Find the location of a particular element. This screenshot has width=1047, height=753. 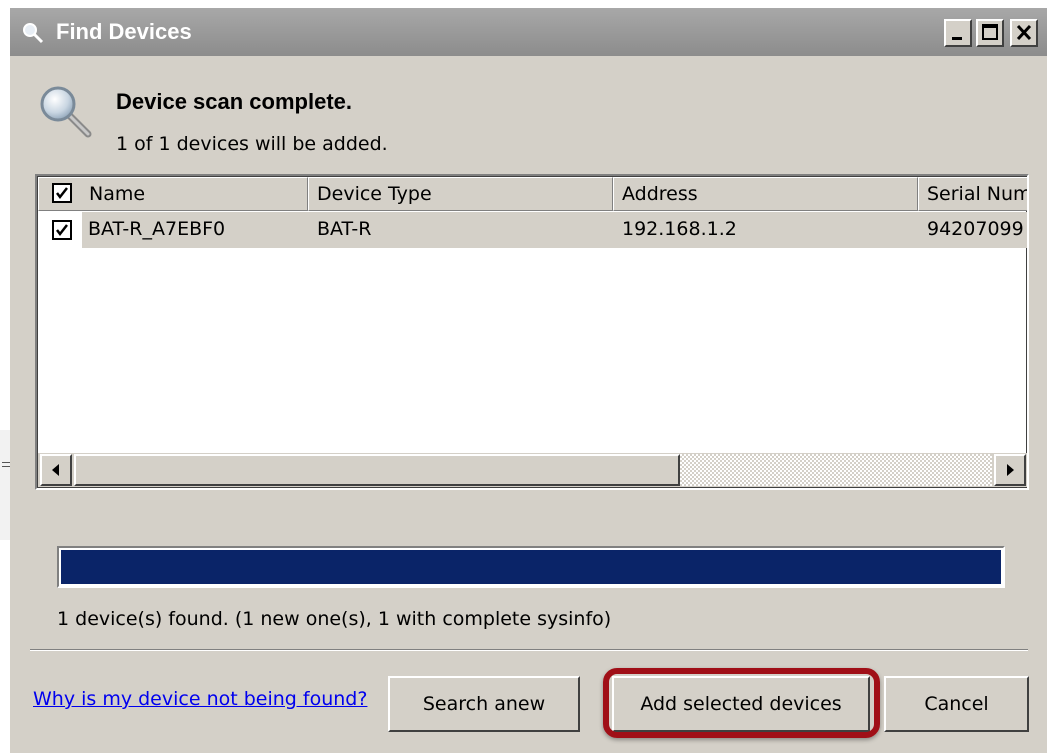

list-header: Name Device Type Address Serial Num is located at coordinates (532, 194).